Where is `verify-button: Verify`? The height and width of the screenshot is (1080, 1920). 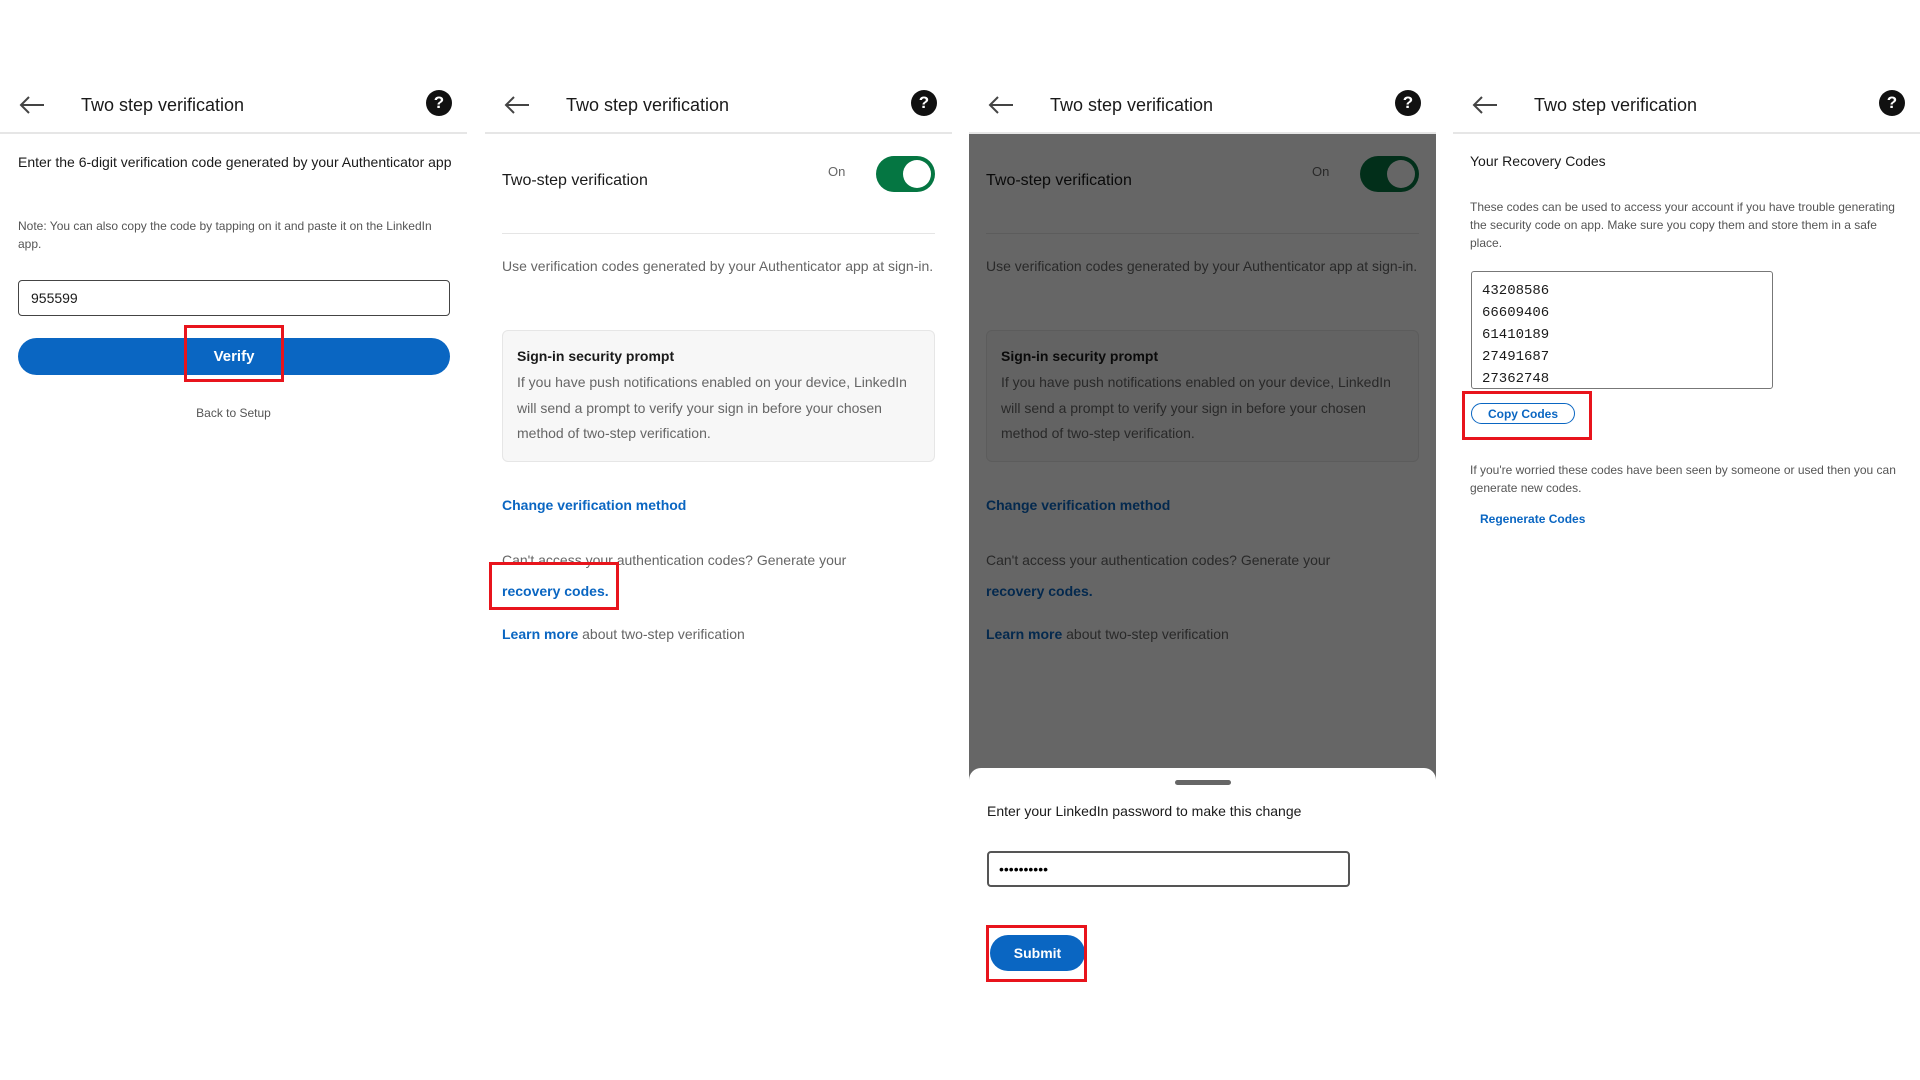 verify-button: Verify is located at coordinates (234, 356).